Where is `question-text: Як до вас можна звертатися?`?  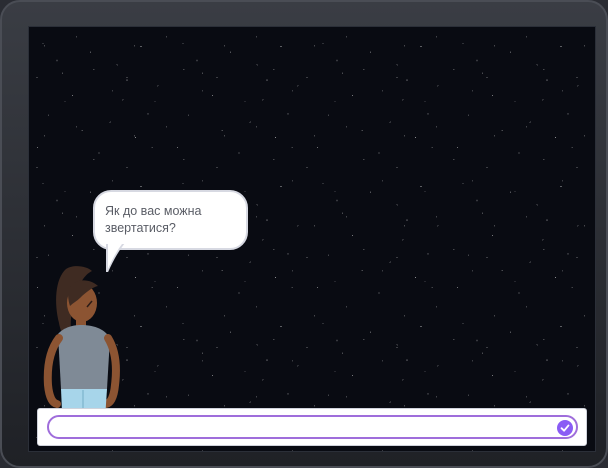
question-text: Як до вас можна звертатися? is located at coordinates (153, 219).